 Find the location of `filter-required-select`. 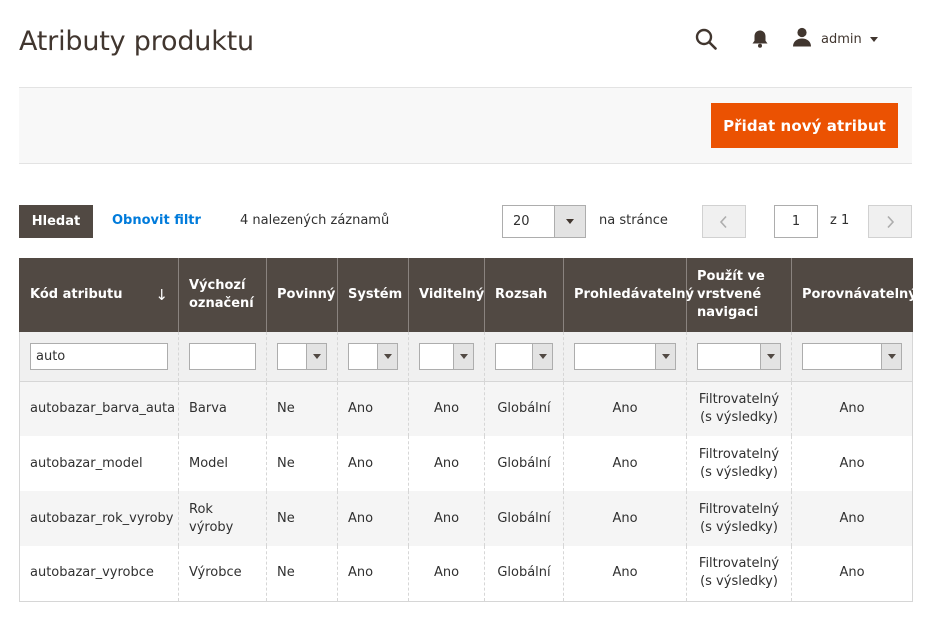

filter-required-select is located at coordinates (302, 356).